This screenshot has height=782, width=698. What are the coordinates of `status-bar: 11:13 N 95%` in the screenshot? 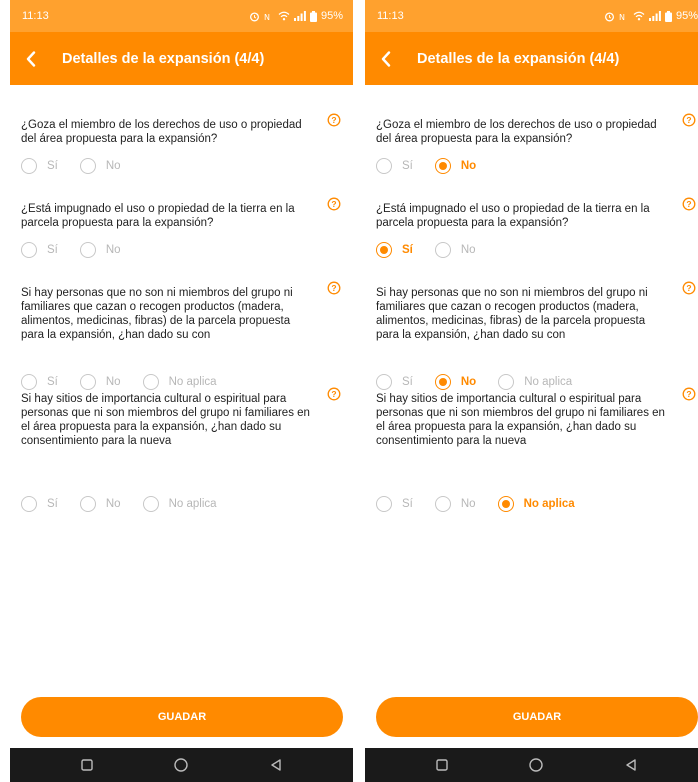 It's located at (531, 16).